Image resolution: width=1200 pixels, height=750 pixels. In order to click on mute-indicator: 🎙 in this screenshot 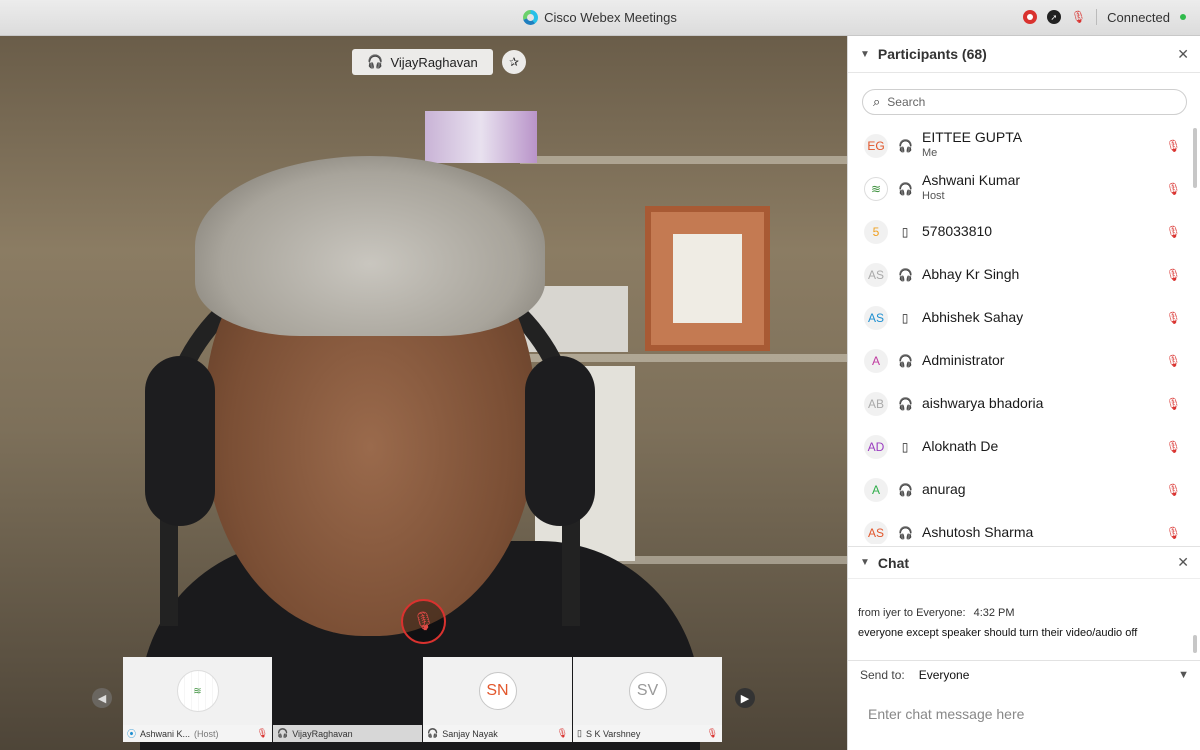, I will do `click(423, 621)`.